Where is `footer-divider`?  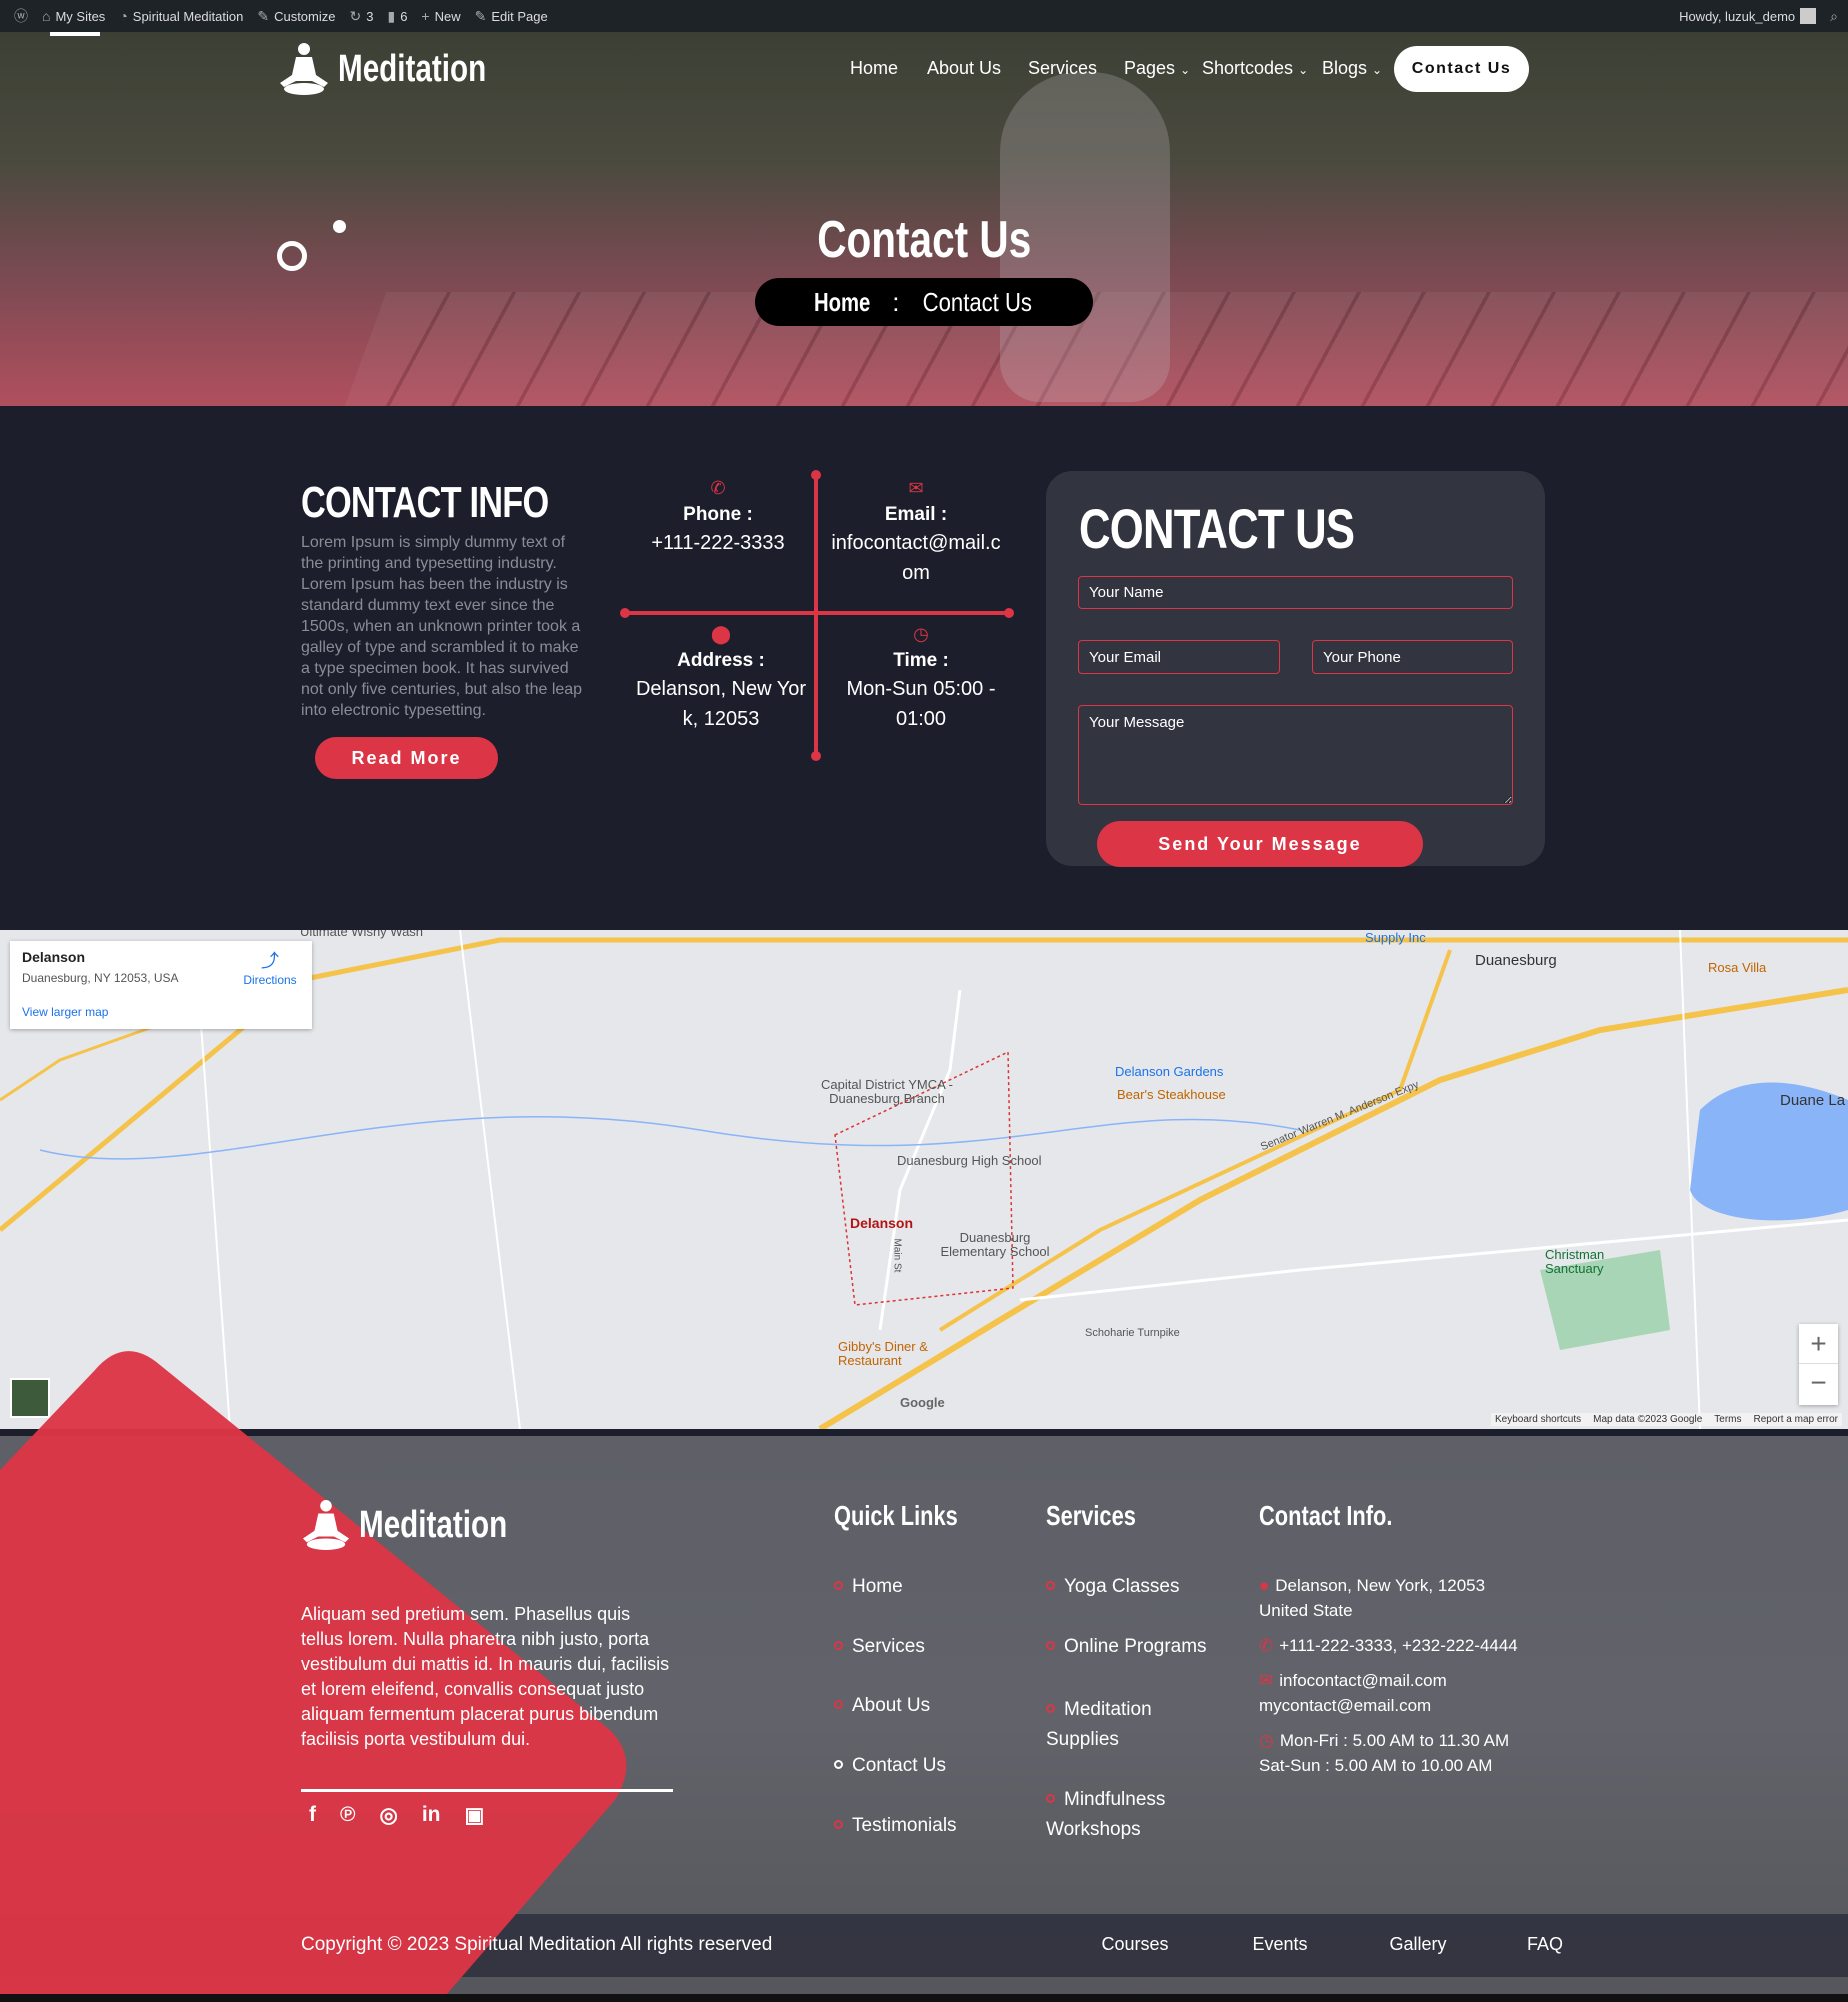
footer-divider is located at coordinates (487, 1790).